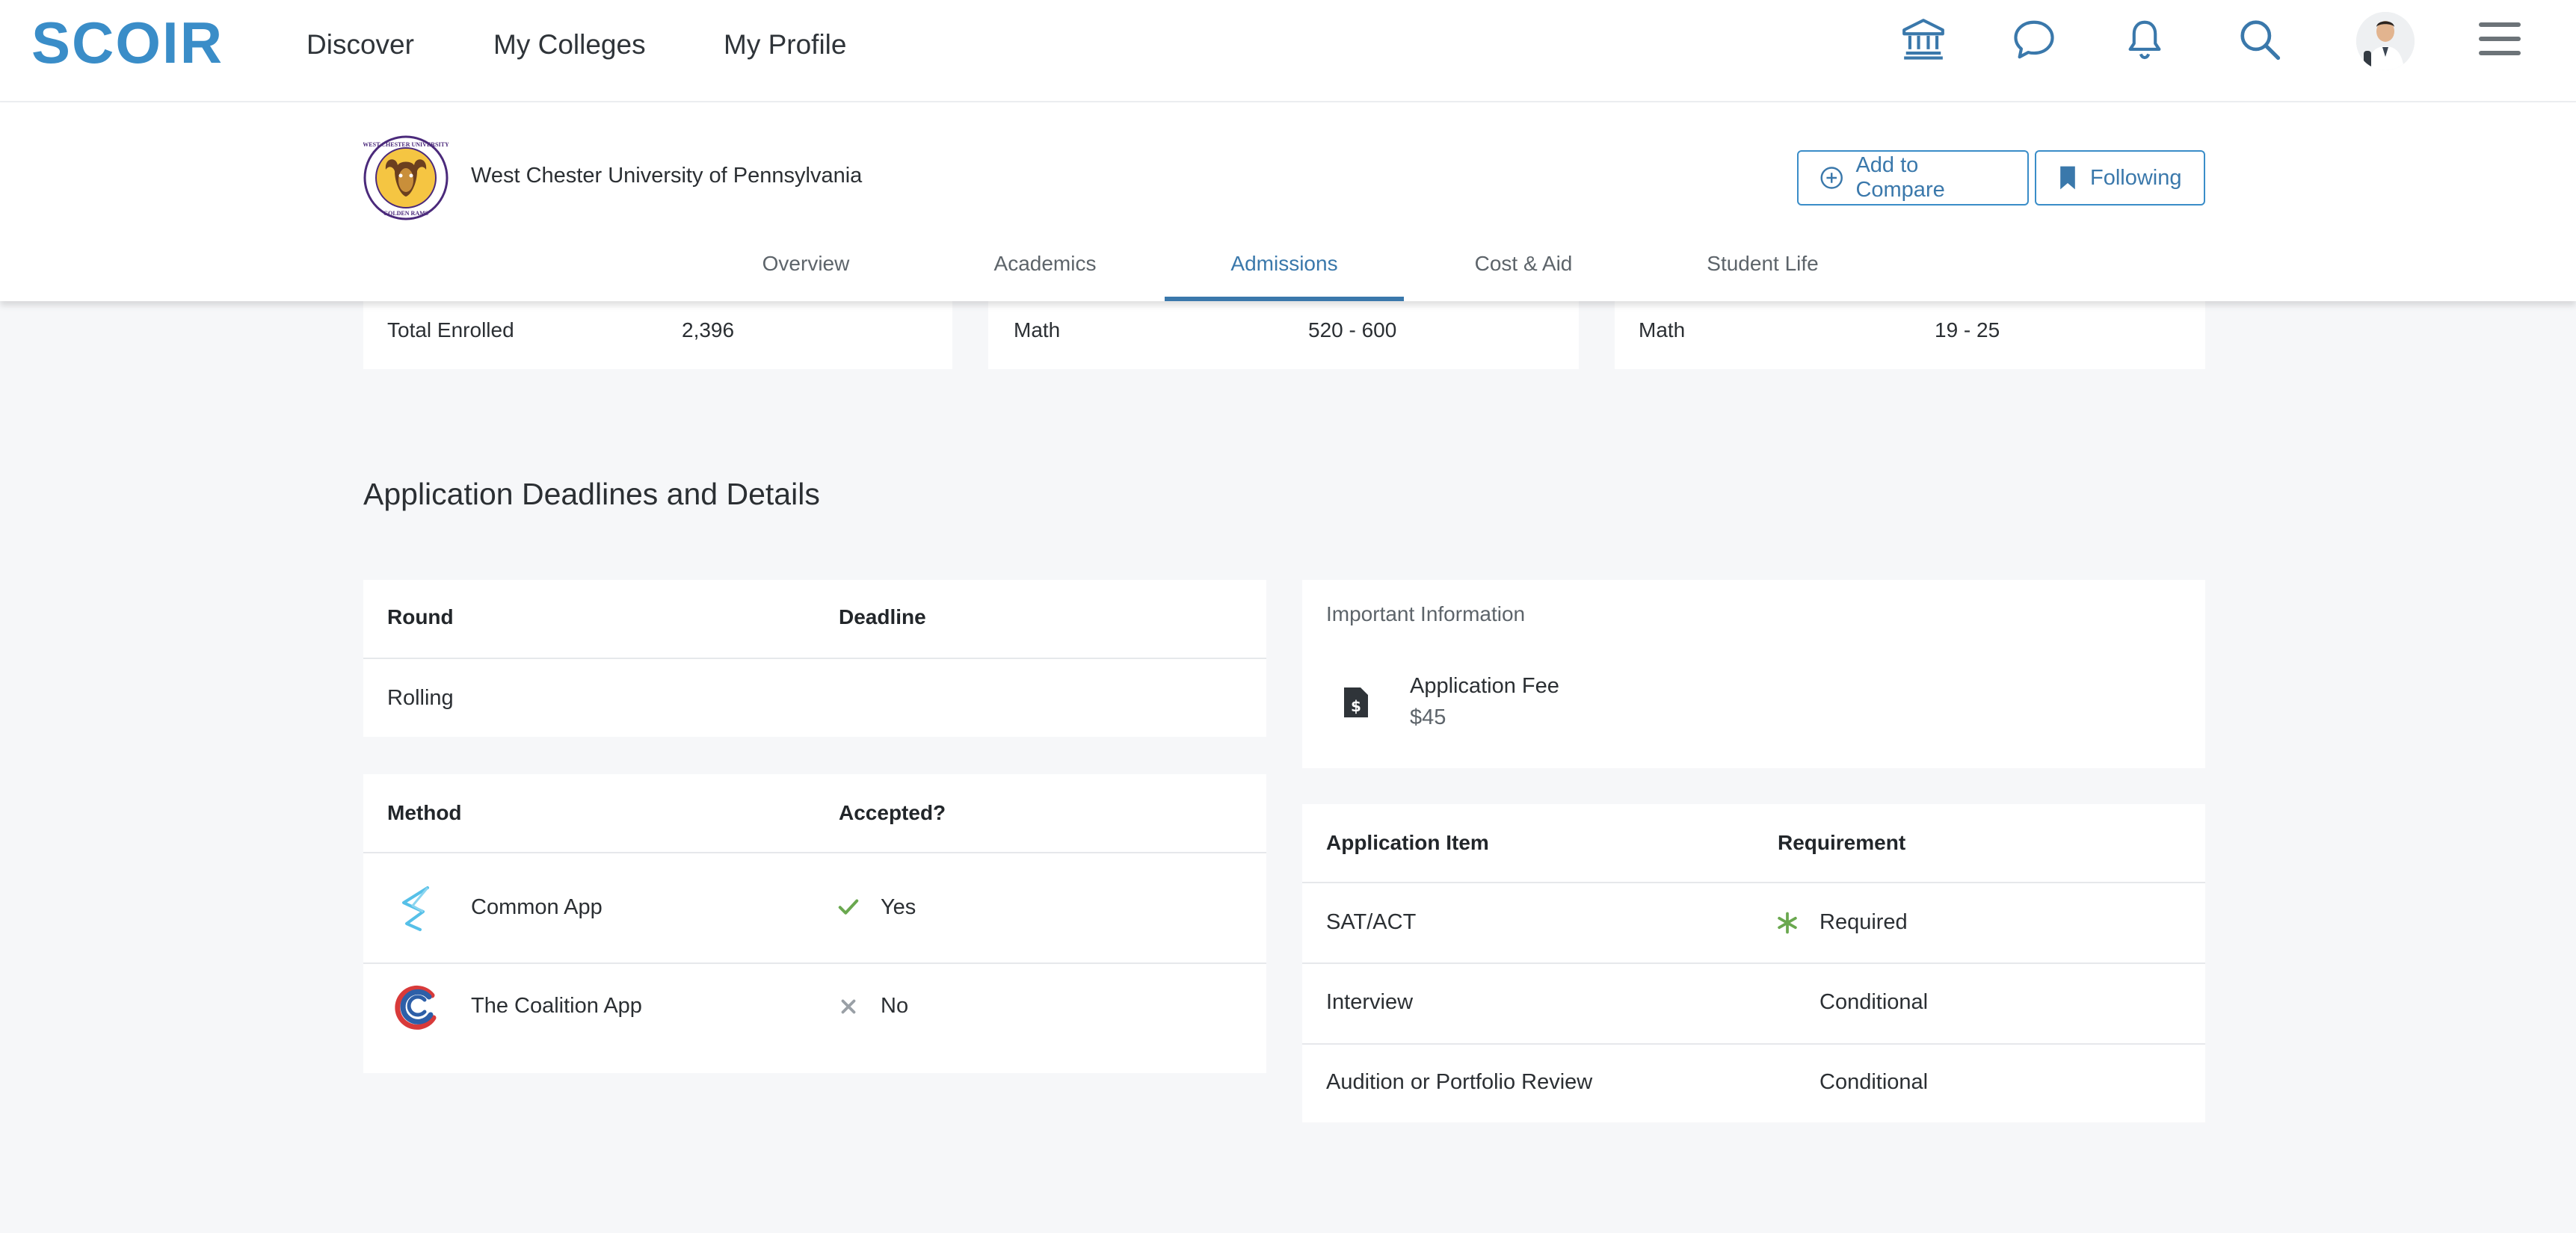 The width and height of the screenshot is (2576, 1233). What do you see at coordinates (1428, 717) in the screenshot?
I see `application-fee-value: $45` at bounding box center [1428, 717].